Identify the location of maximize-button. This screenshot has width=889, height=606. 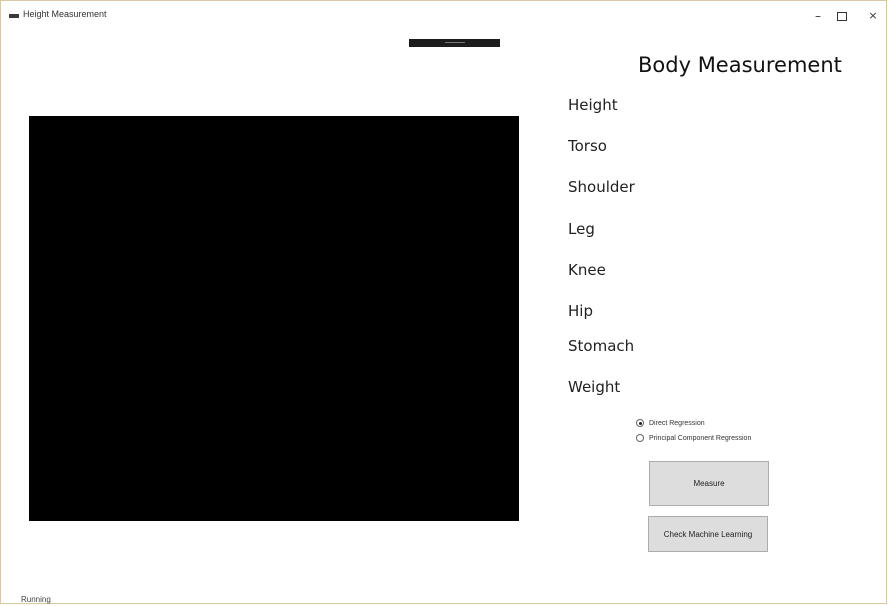
(842, 16).